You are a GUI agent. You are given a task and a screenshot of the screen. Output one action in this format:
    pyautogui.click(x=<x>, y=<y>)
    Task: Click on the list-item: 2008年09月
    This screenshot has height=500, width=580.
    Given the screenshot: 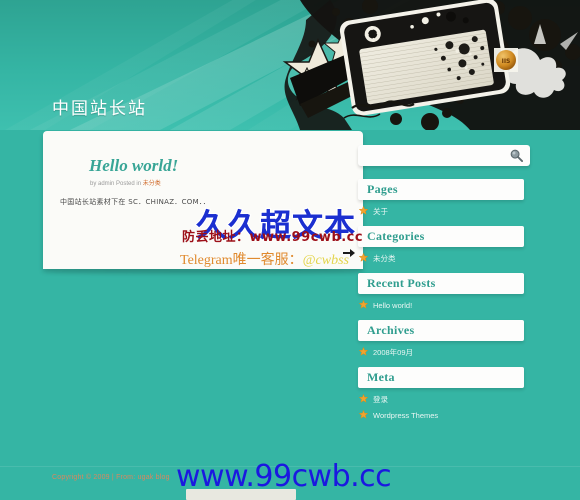 What is the action you would take?
    pyautogui.click(x=444, y=352)
    